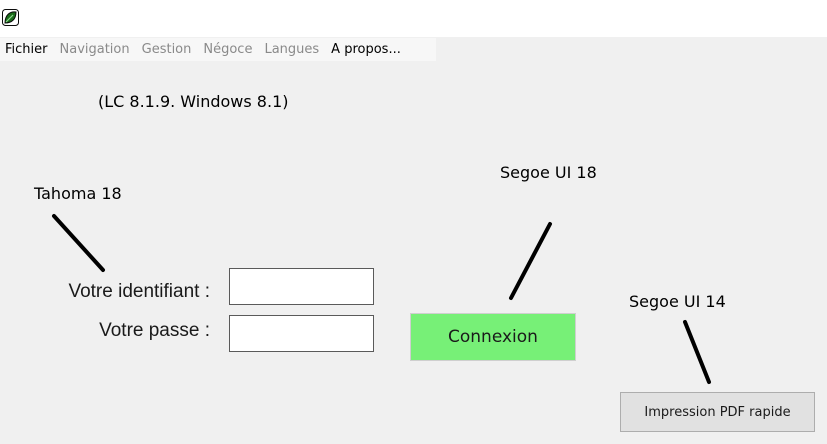  I want to click on impression-pdf-button: Impression PDF rapide, so click(717, 412).